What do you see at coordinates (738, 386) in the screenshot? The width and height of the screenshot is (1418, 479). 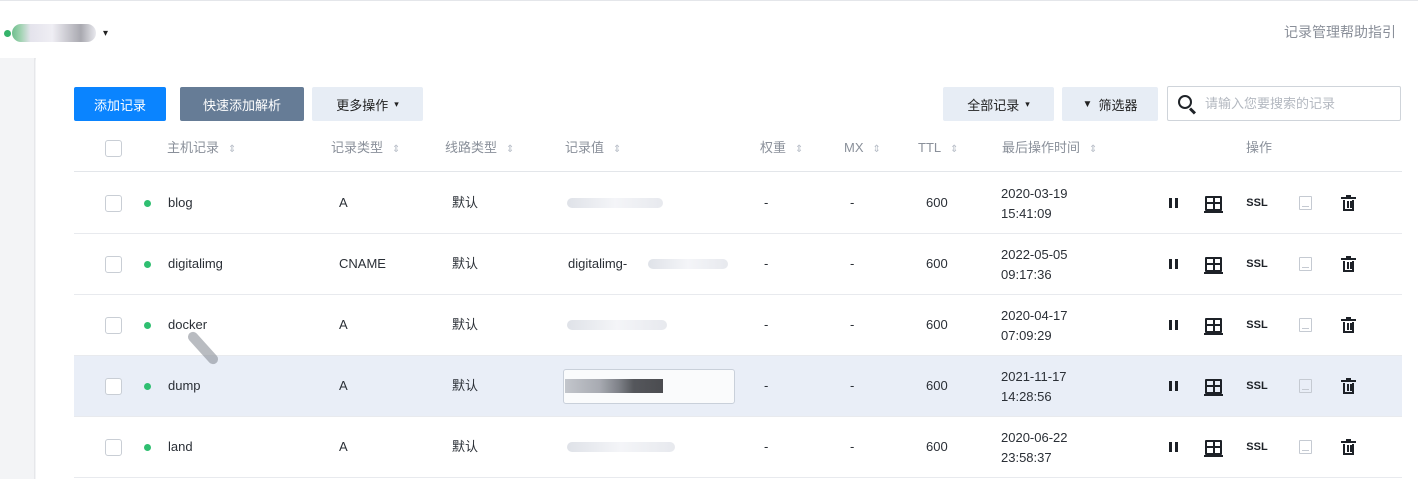 I see `table-row: dump A 默认 - - 600 2021-11-17 14:28:56 SSL` at bounding box center [738, 386].